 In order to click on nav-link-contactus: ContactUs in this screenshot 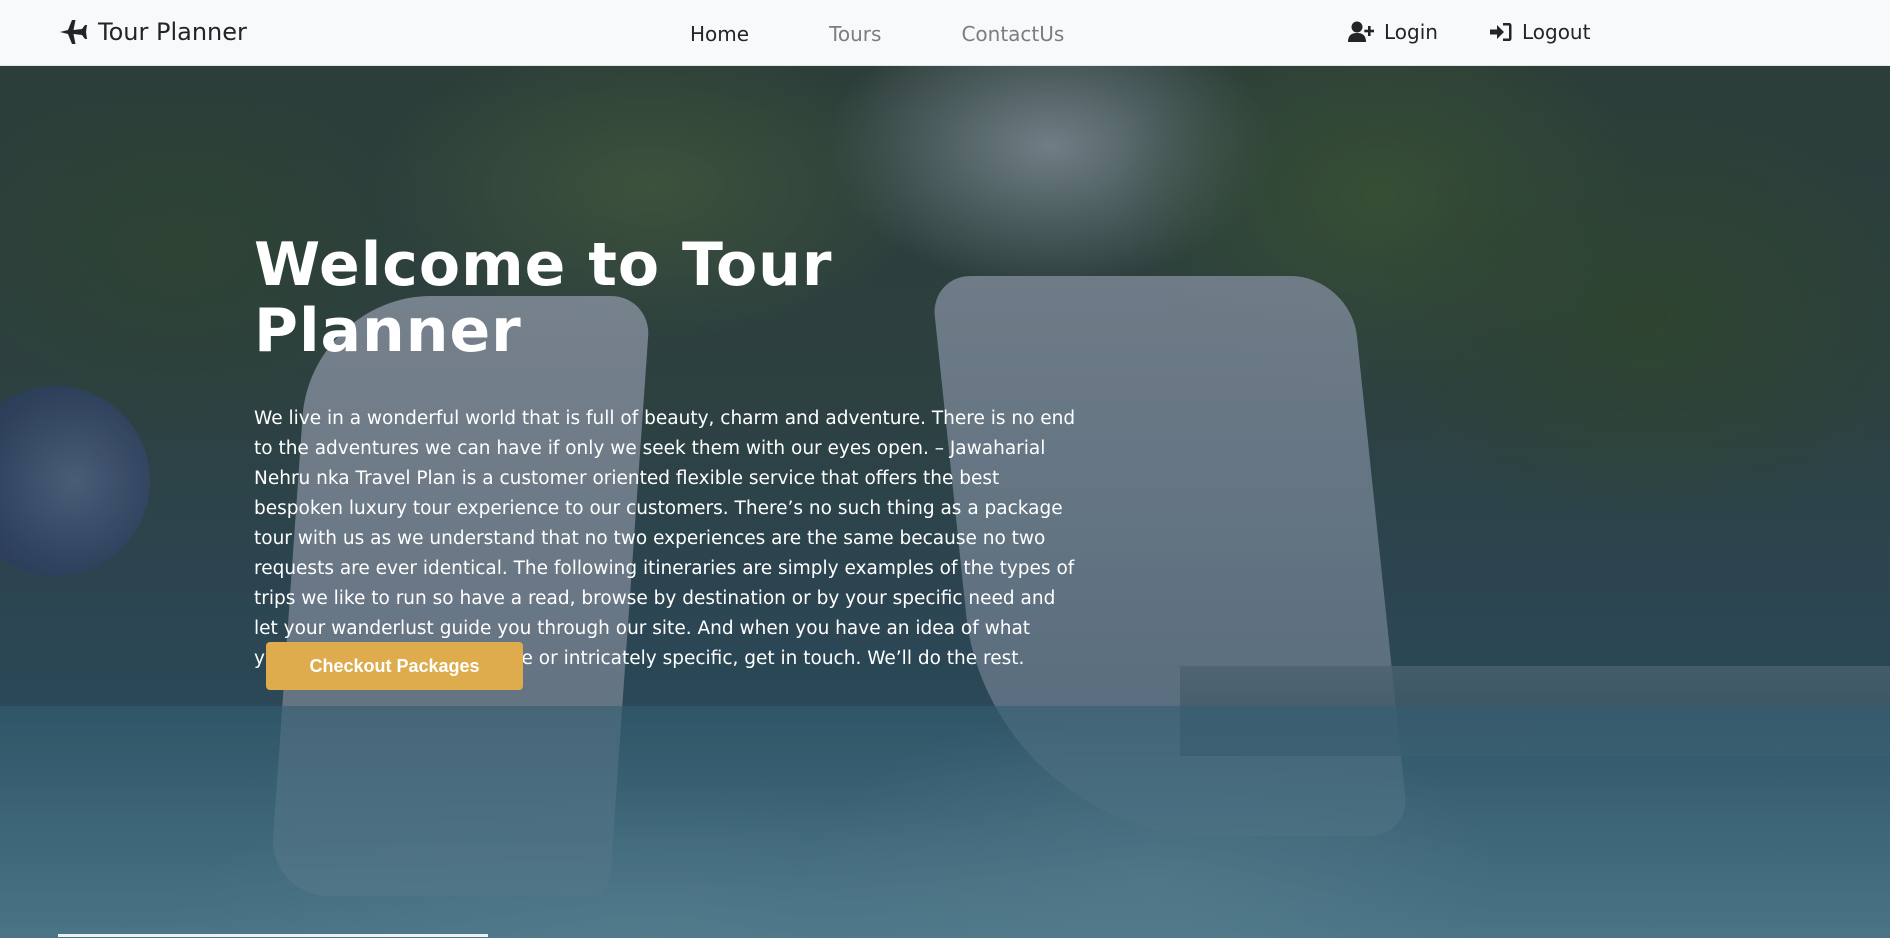, I will do `click(1012, 34)`.